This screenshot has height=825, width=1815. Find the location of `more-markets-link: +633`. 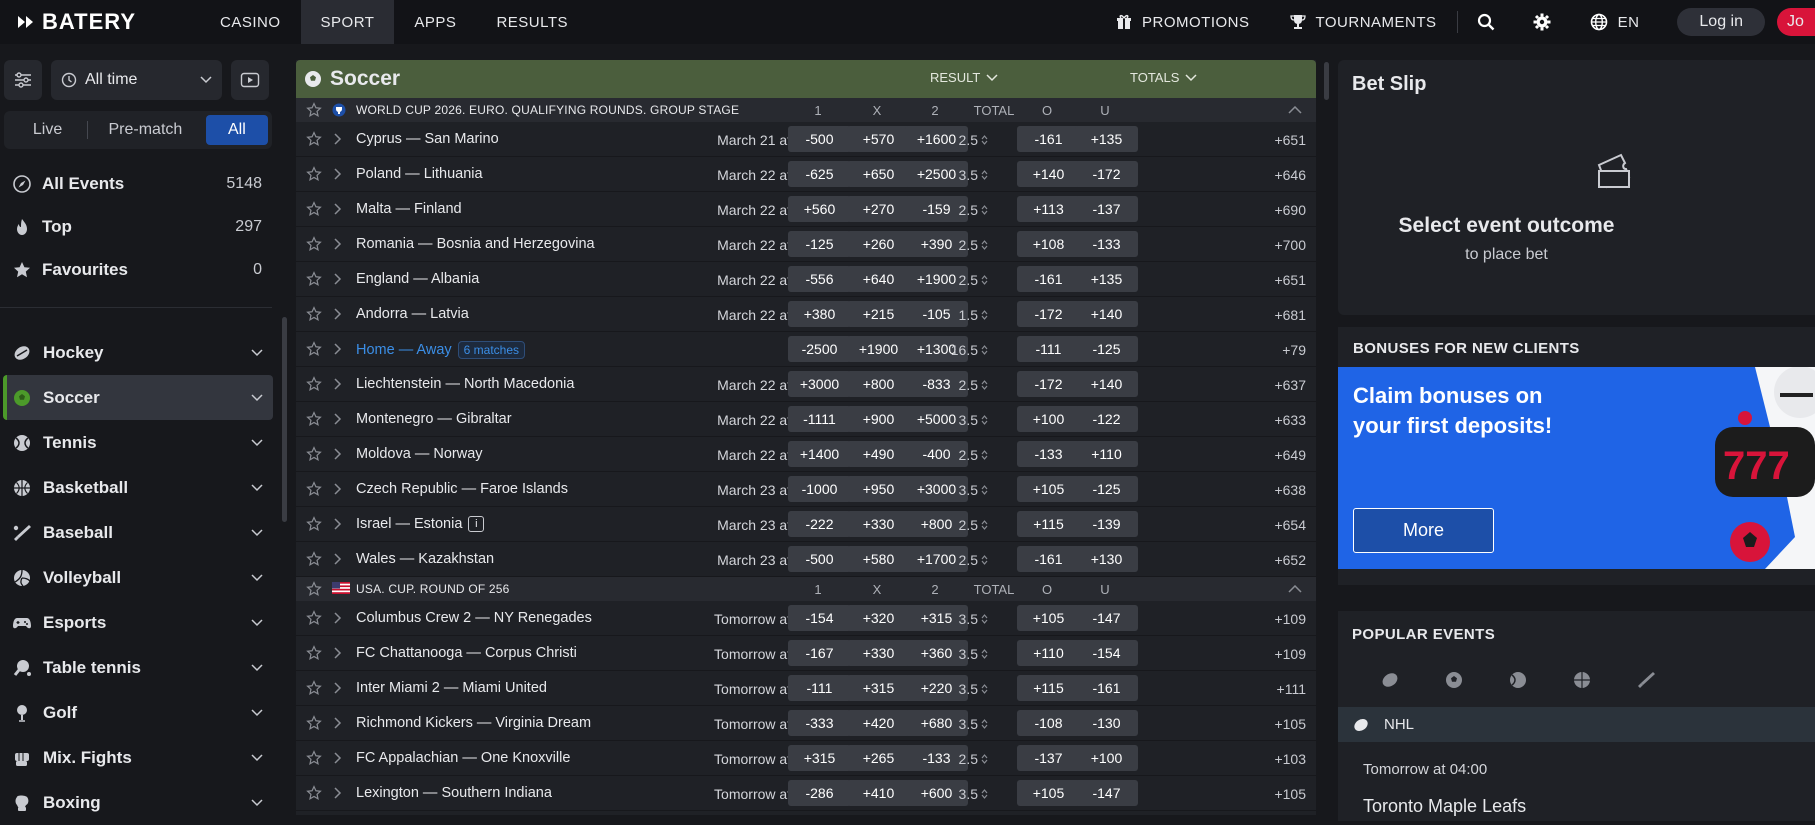

more-markets-link: +633 is located at coordinates (1290, 420).